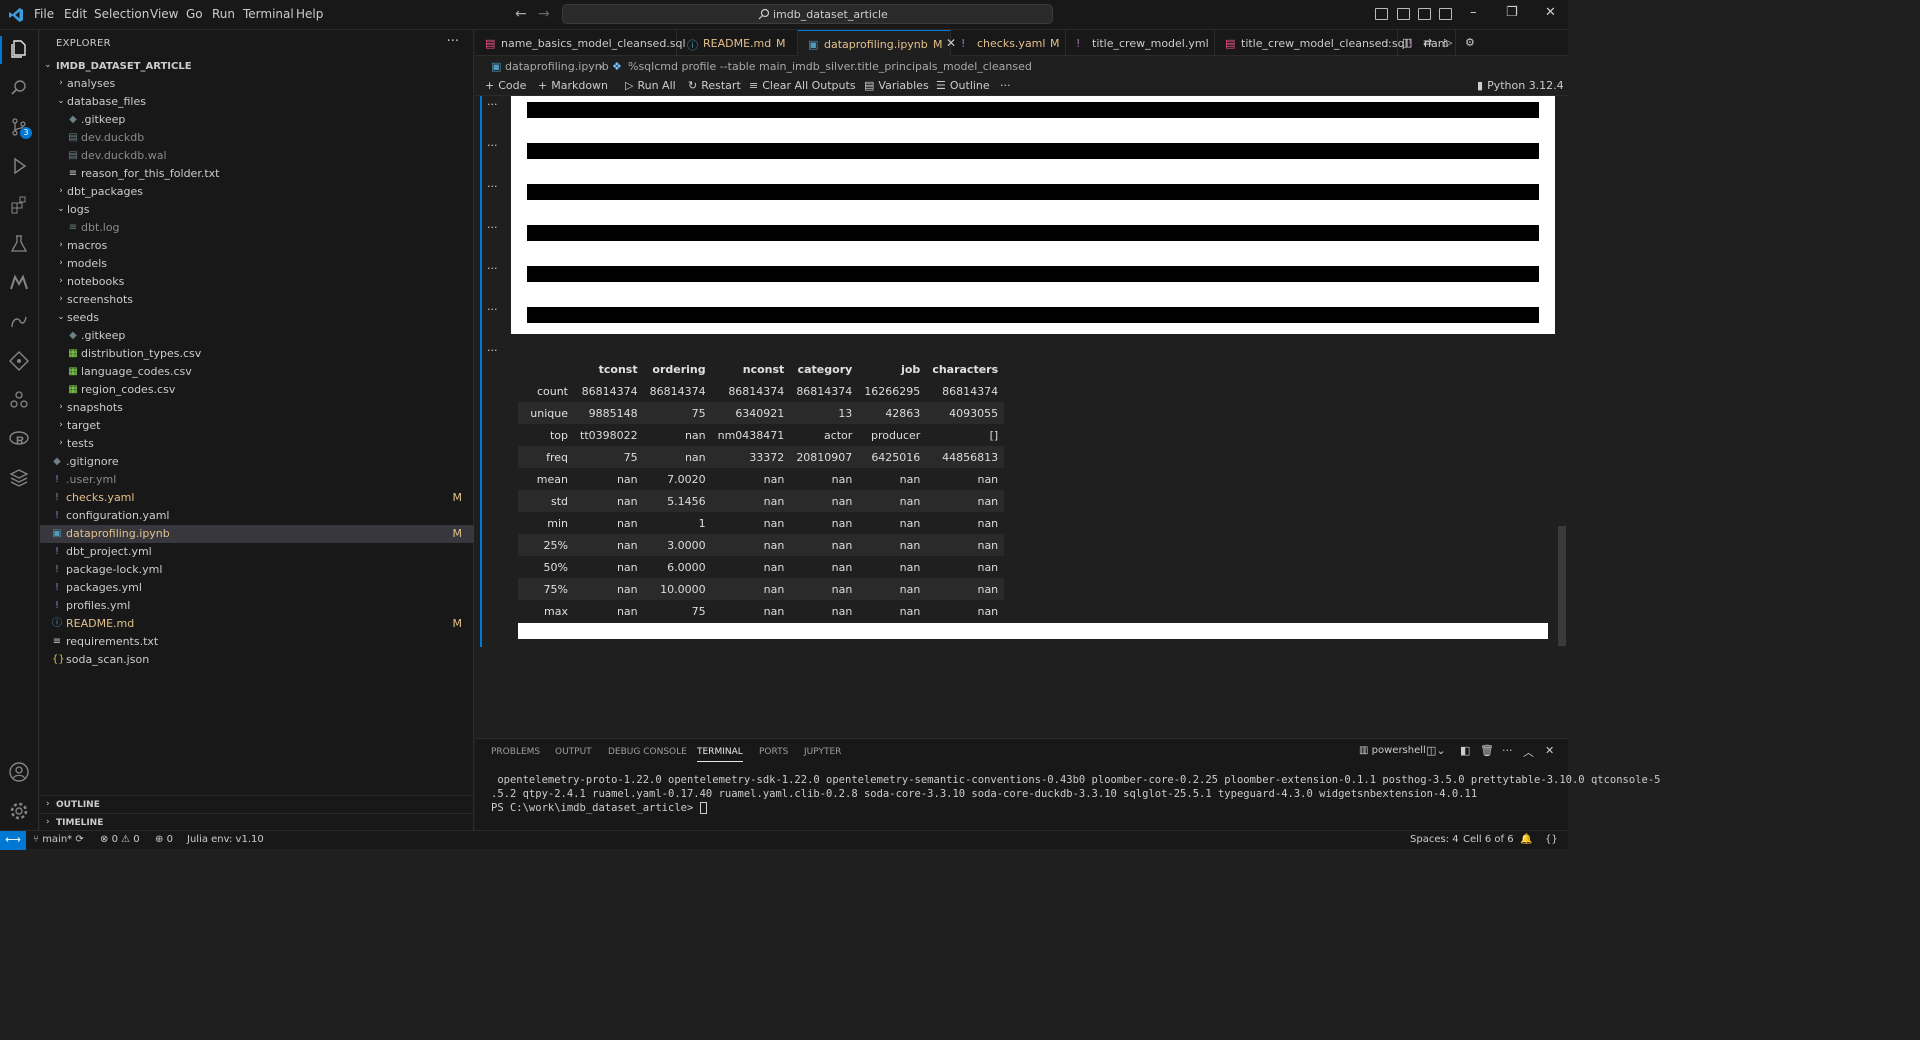  Describe the element at coordinates (257, 264) in the screenshot. I see `tree-folder: › models` at that location.